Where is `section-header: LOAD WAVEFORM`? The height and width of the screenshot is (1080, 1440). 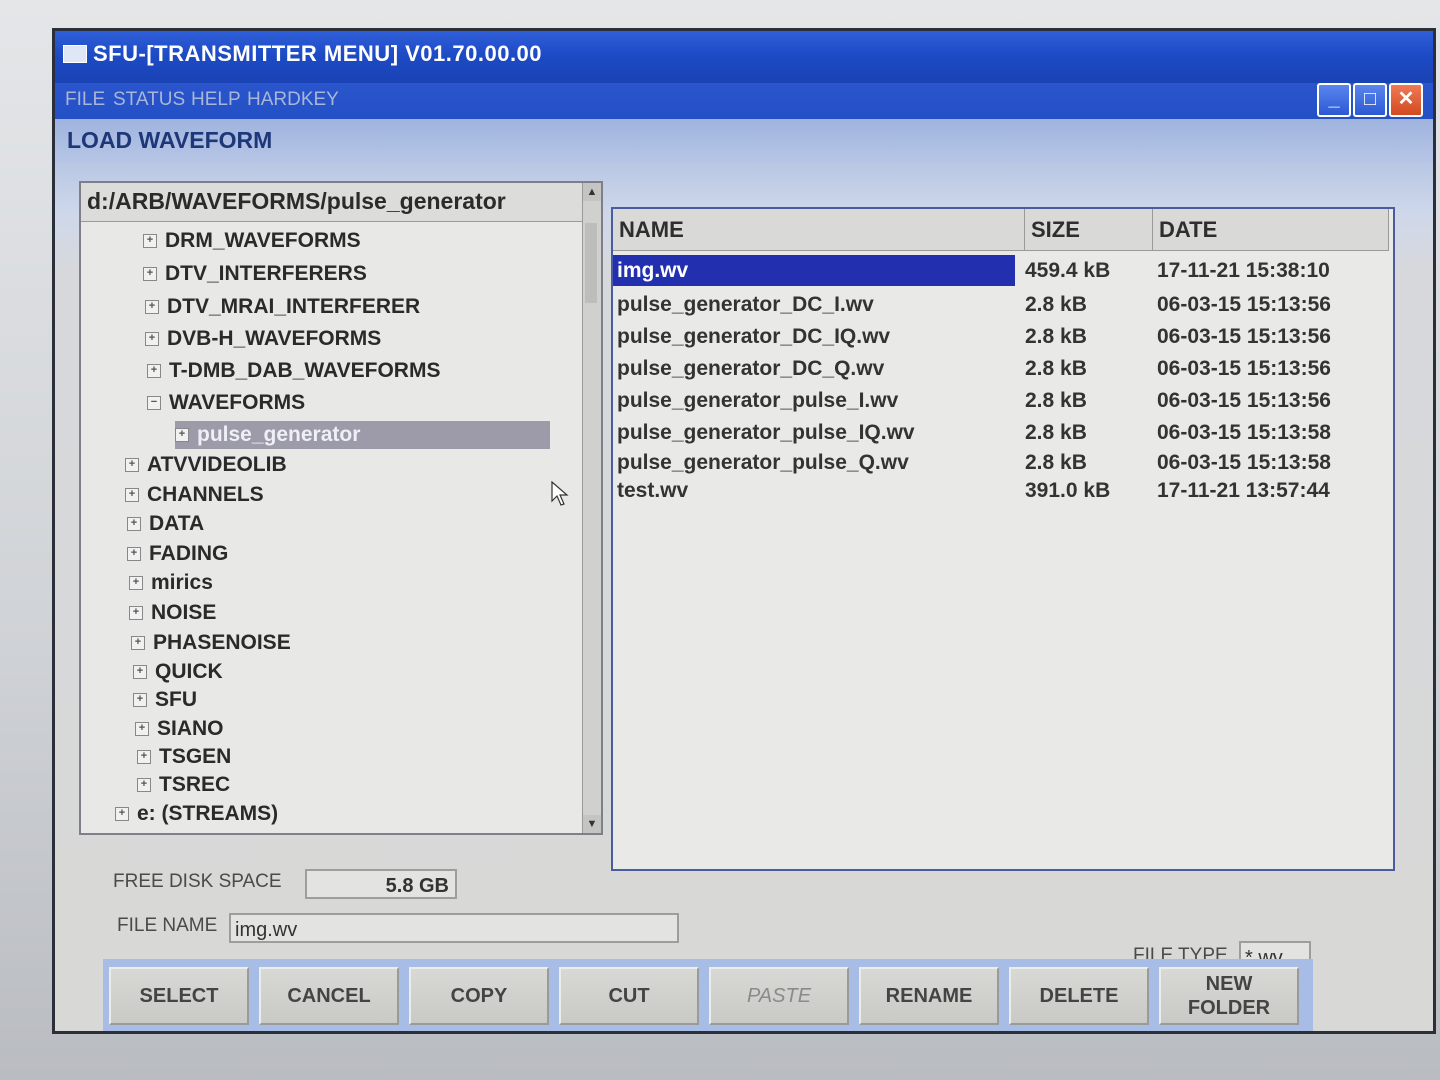
section-header: LOAD WAVEFORM is located at coordinates (744, 141).